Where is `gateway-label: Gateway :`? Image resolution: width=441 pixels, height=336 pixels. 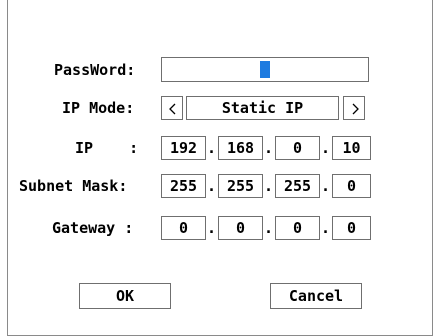 gateway-label: Gateway : is located at coordinates (93, 228).